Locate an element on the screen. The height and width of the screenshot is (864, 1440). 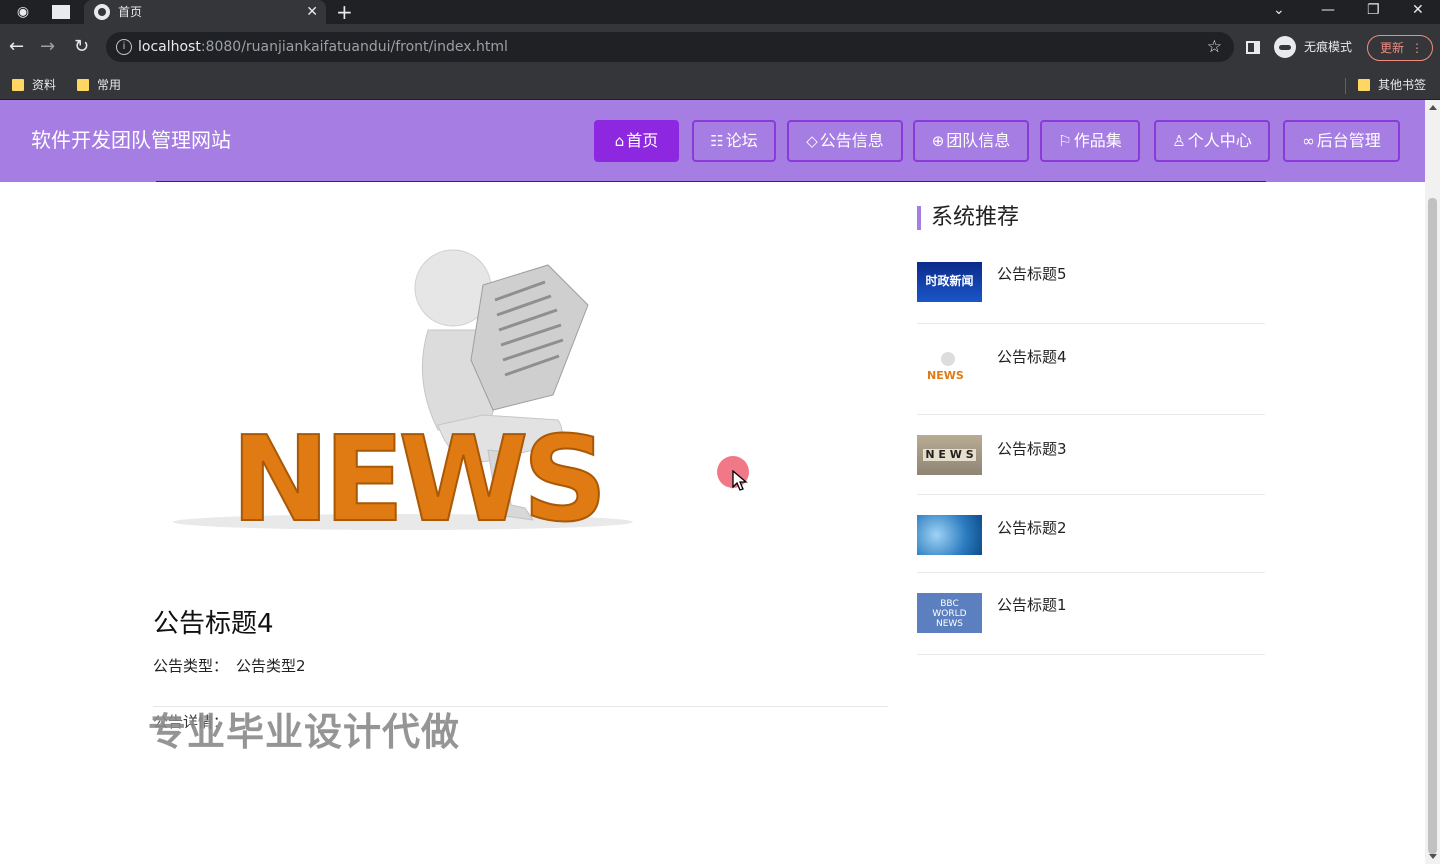
thumb-text: 时政新闻 is located at coordinates (949, 281).